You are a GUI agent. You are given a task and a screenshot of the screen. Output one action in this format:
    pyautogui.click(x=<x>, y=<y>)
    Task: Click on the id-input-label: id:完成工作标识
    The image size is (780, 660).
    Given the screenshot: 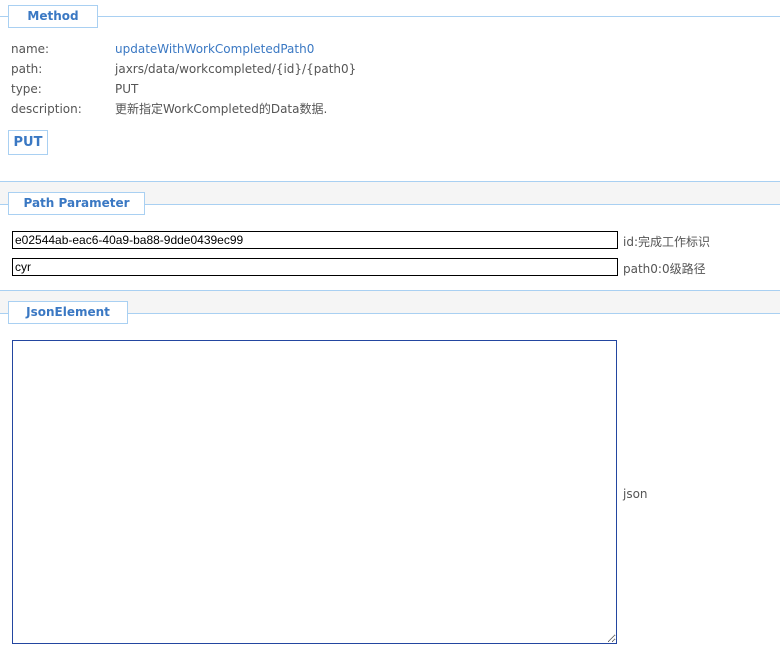 What is the action you would take?
    pyautogui.click(x=666, y=242)
    